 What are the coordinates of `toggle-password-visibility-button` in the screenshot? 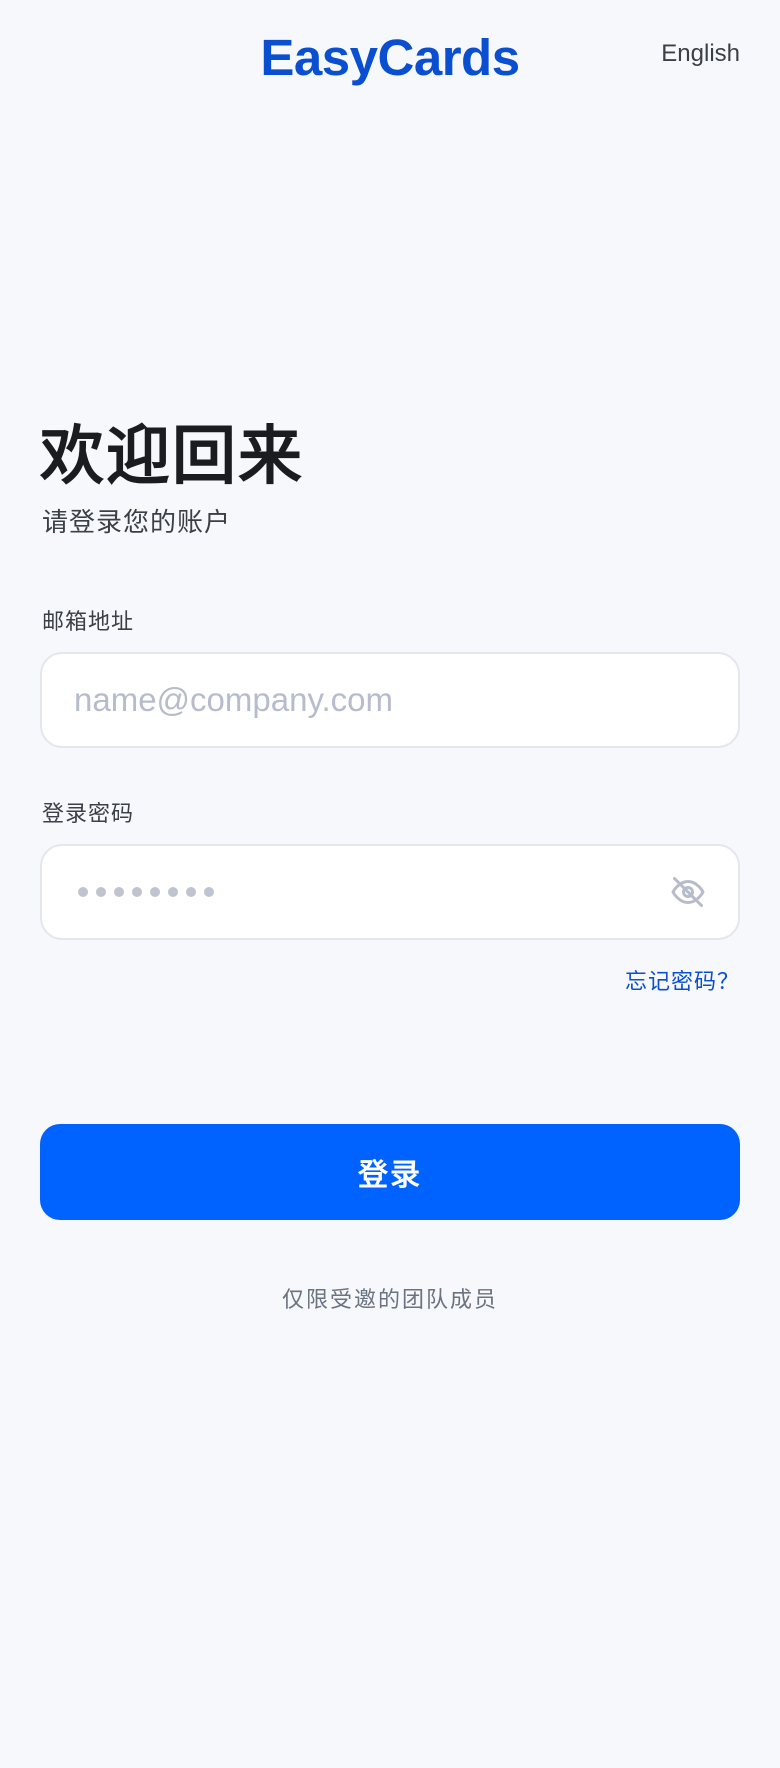 It's located at (688, 892).